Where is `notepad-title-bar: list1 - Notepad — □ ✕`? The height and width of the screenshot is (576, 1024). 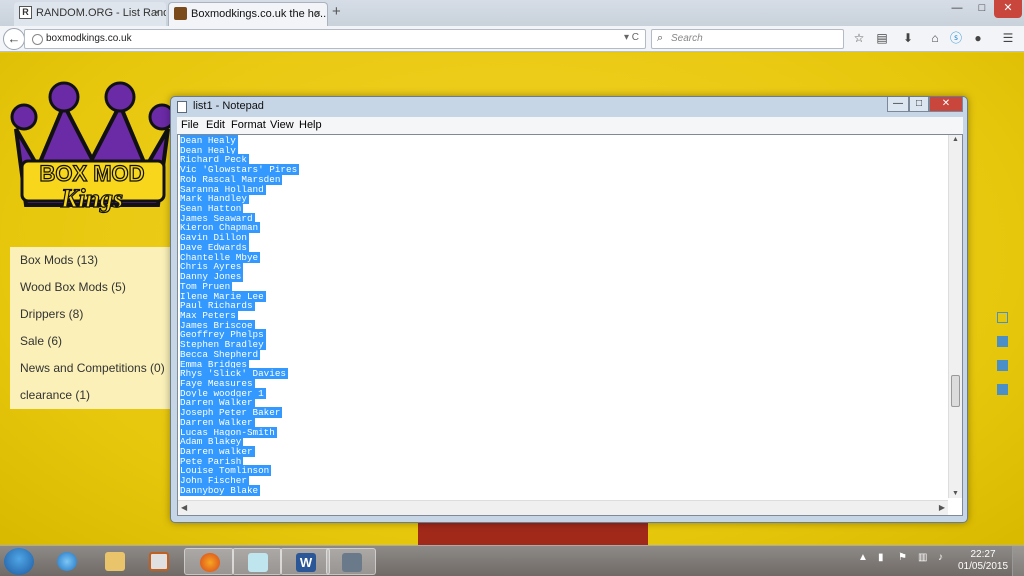
notepad-title-bar: list1 - Notepad — □ ✕ is located at coordinates (569, 107).